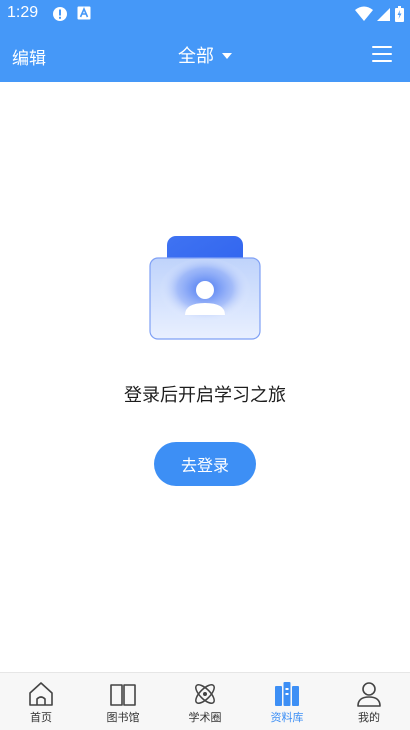 This screenshot has width=410, height=730. What do you see at coordinates (196, 56) in the screenshot?
I see `filter-label: 全部` at bounding box center [196, 56].